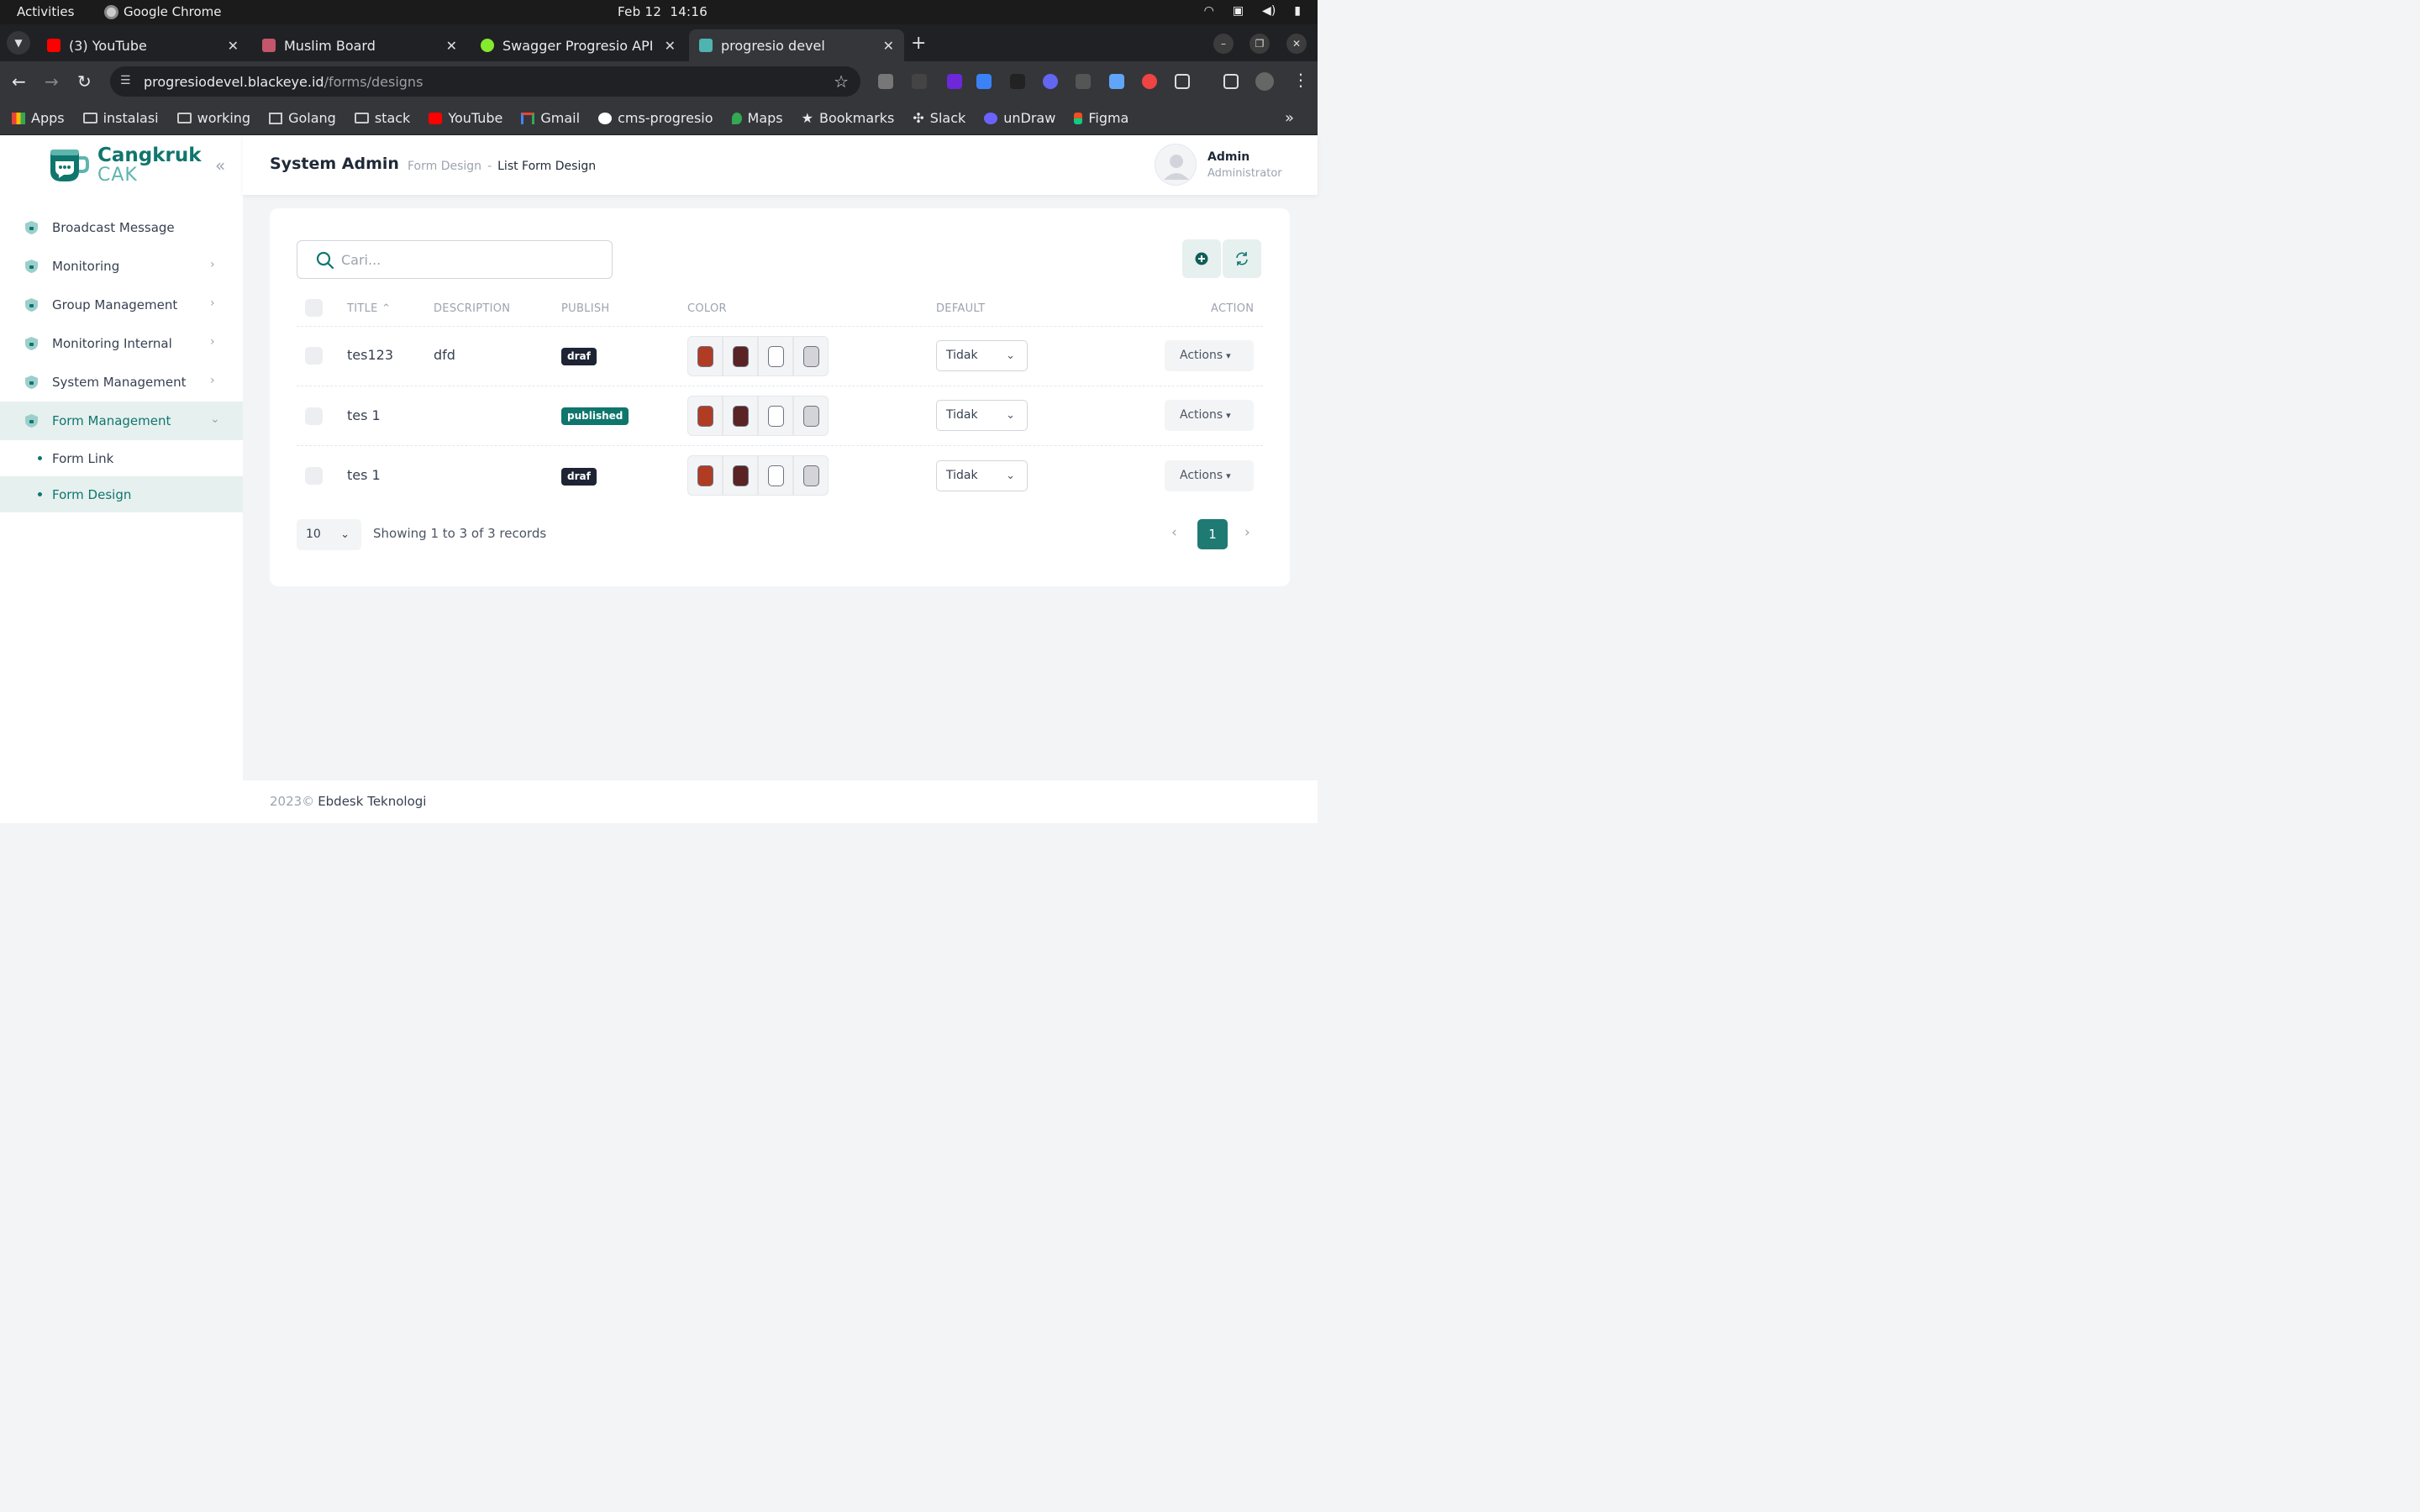 The width and height of the screenshot is (2420, 1512). Describe the element at coordinates (1253, 11) in the screenshot. I see `system-tray: ◠ ▣ ◀) ▮` at that location.